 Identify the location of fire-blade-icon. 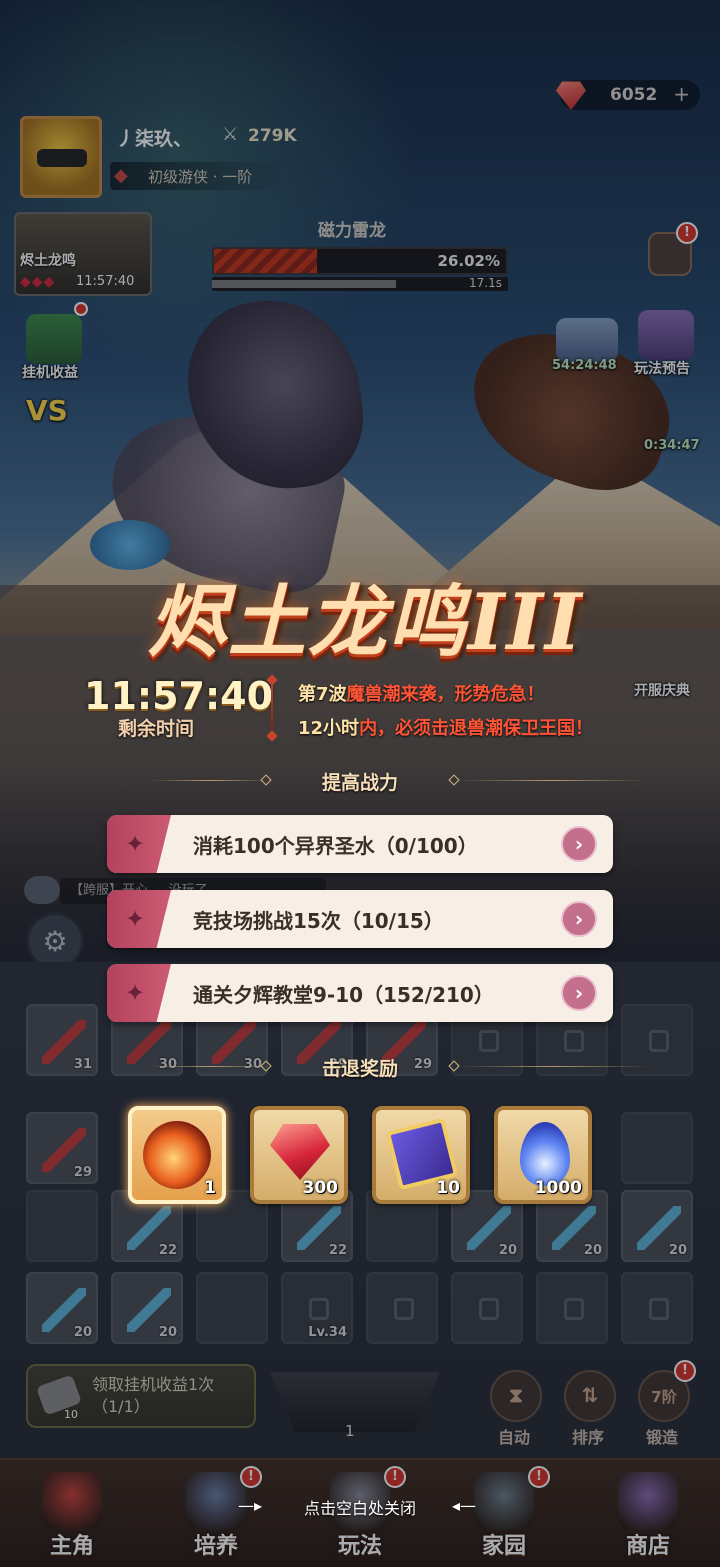
(177, 1155).